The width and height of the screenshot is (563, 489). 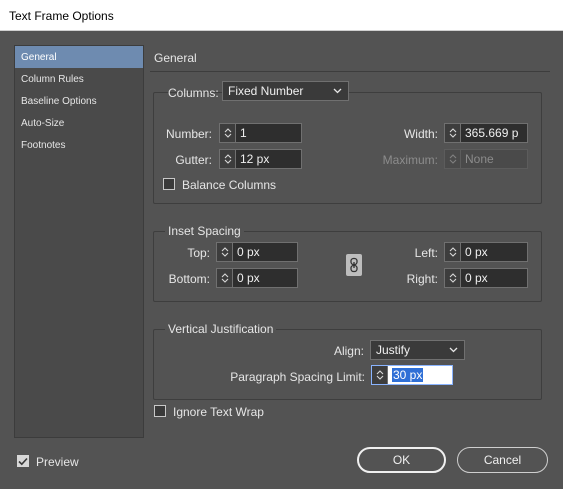 What do you see at coordinates (189, 279) in the screenshot?
I see `inset-bottom-label: Bottom:` at bounding box center [189, 279].